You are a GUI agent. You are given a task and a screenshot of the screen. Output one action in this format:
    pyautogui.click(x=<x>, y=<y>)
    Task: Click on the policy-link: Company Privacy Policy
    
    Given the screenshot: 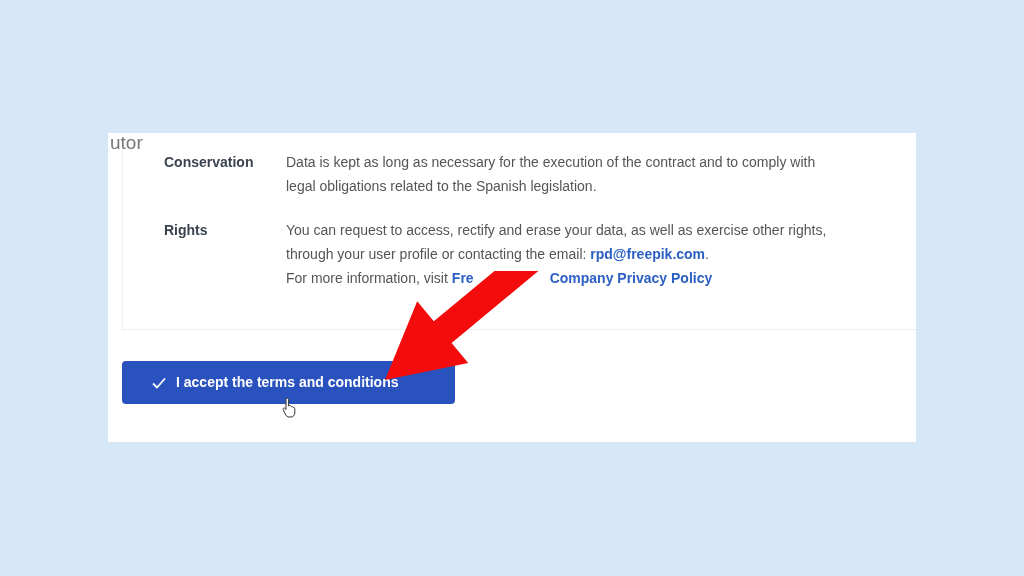 What is the action you would take?
    pyautogui.click(x=631, y=278)
    